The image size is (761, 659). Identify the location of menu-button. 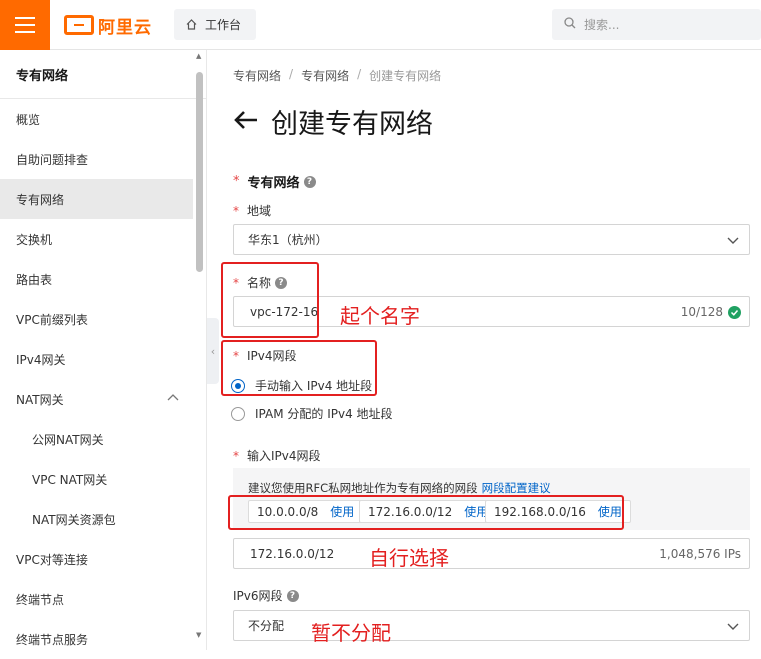
(25, 25).